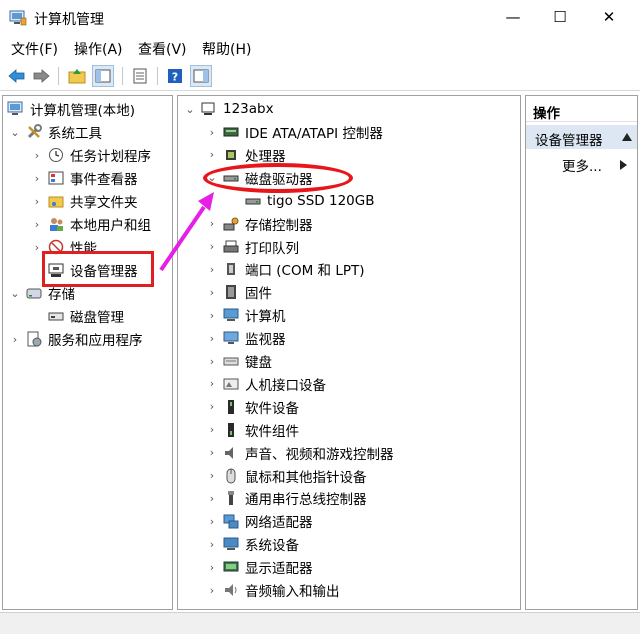  What do you see at coordinates (239, 361) in the screenshot?
I see `device-category: › 键盘` at bounding box center [239, 361].